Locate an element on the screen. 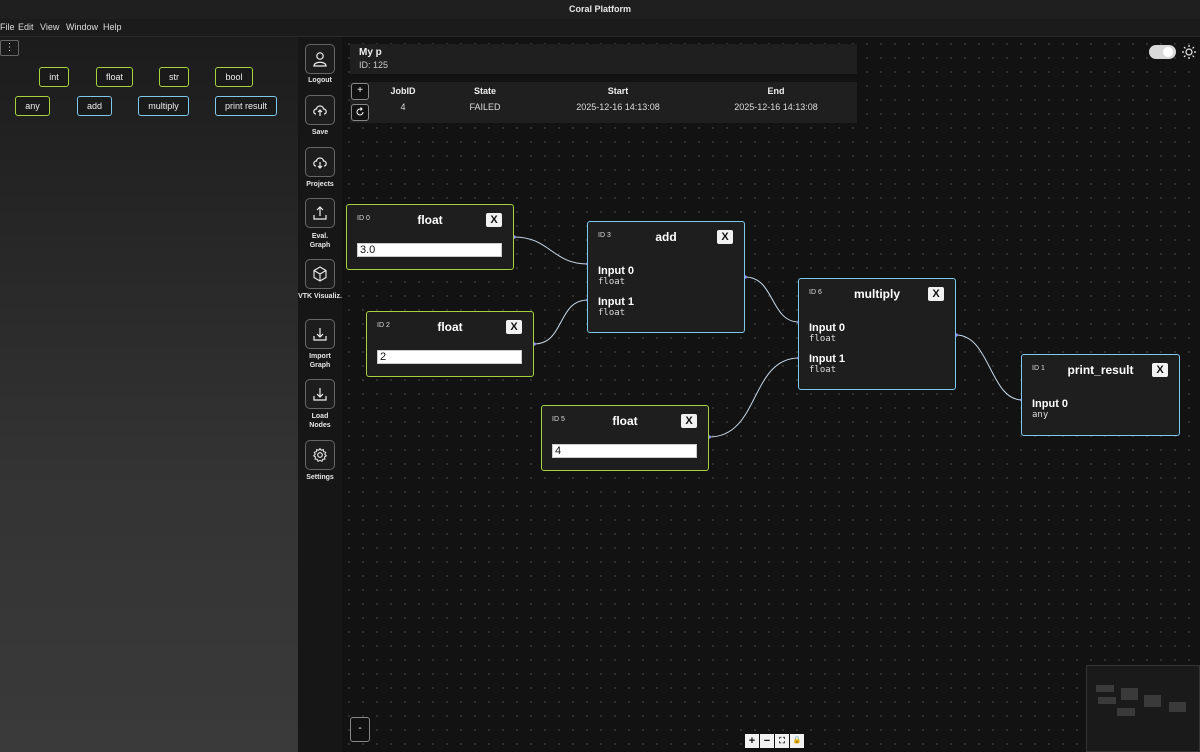  zoom-in-button: + is located at coordinates (752, 741).